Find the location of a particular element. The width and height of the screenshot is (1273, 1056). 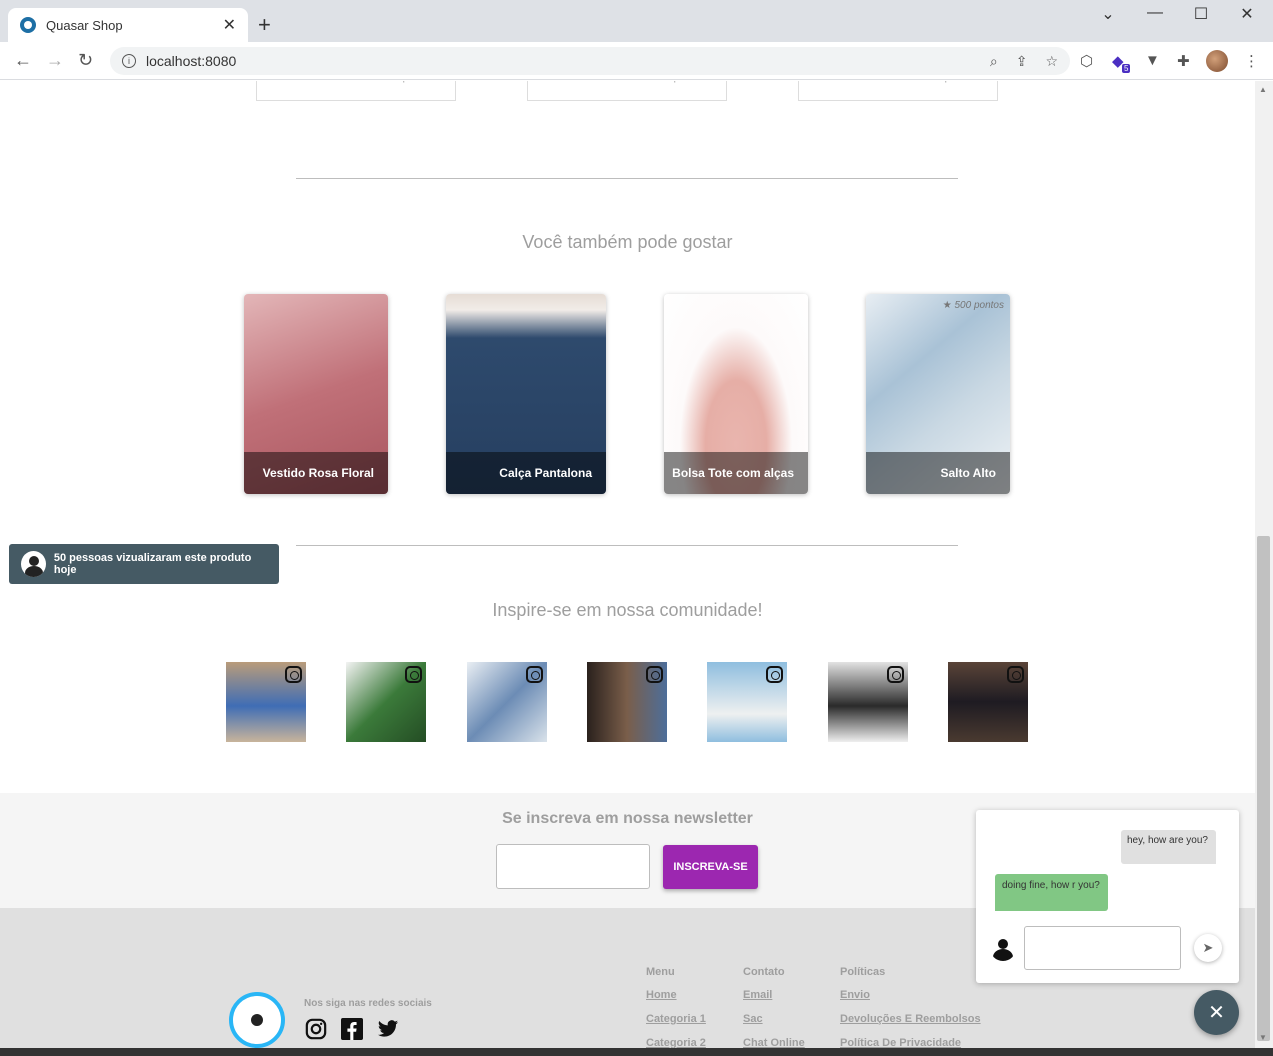

url-text: localhost:8080 is located at coordinates (559, 61).